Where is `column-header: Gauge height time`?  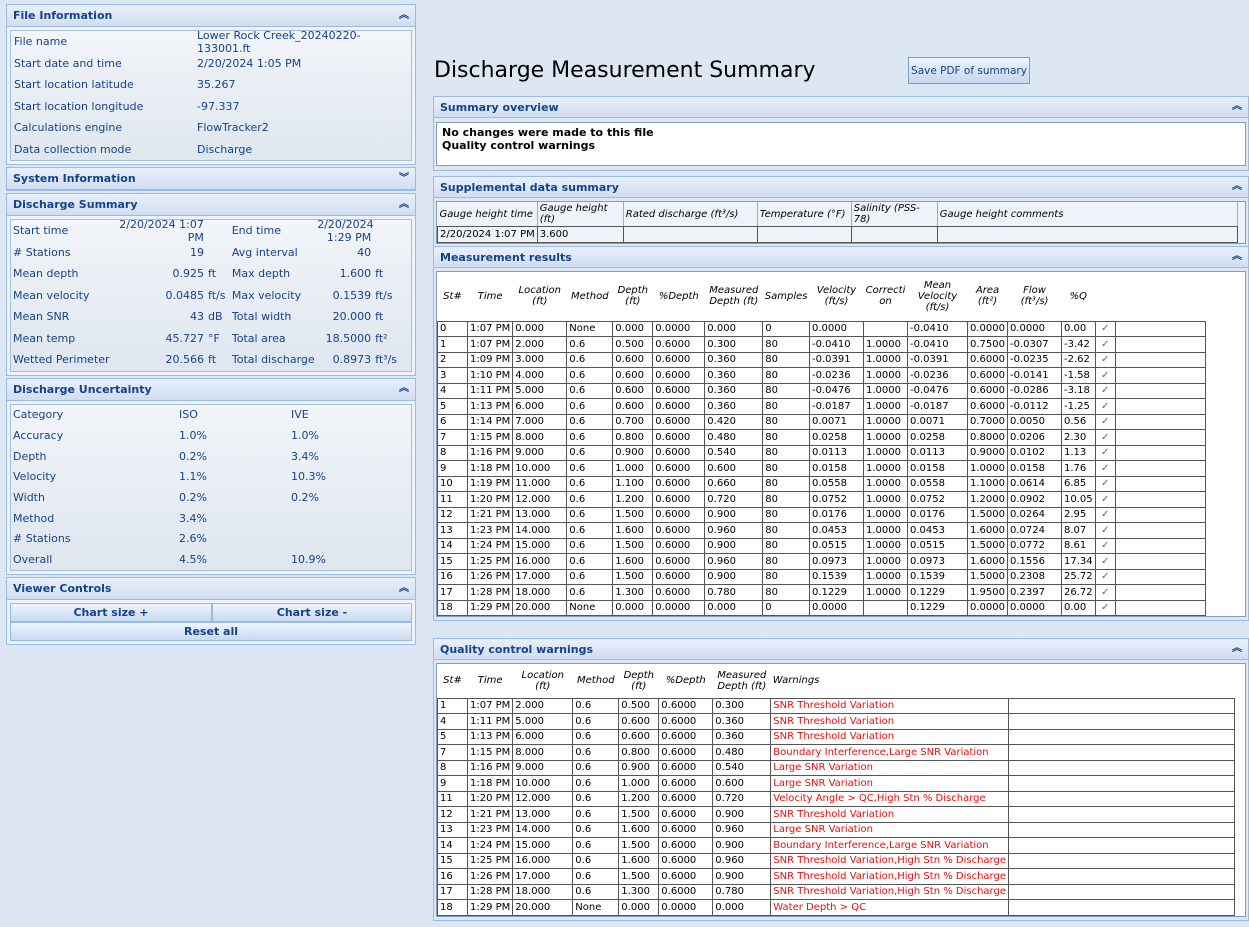
column-header: Gauge height time is located at coordinates (487, 214).